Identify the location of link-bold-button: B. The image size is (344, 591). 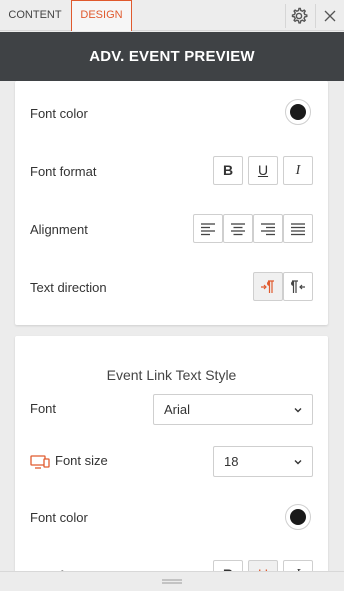
(228, 565).